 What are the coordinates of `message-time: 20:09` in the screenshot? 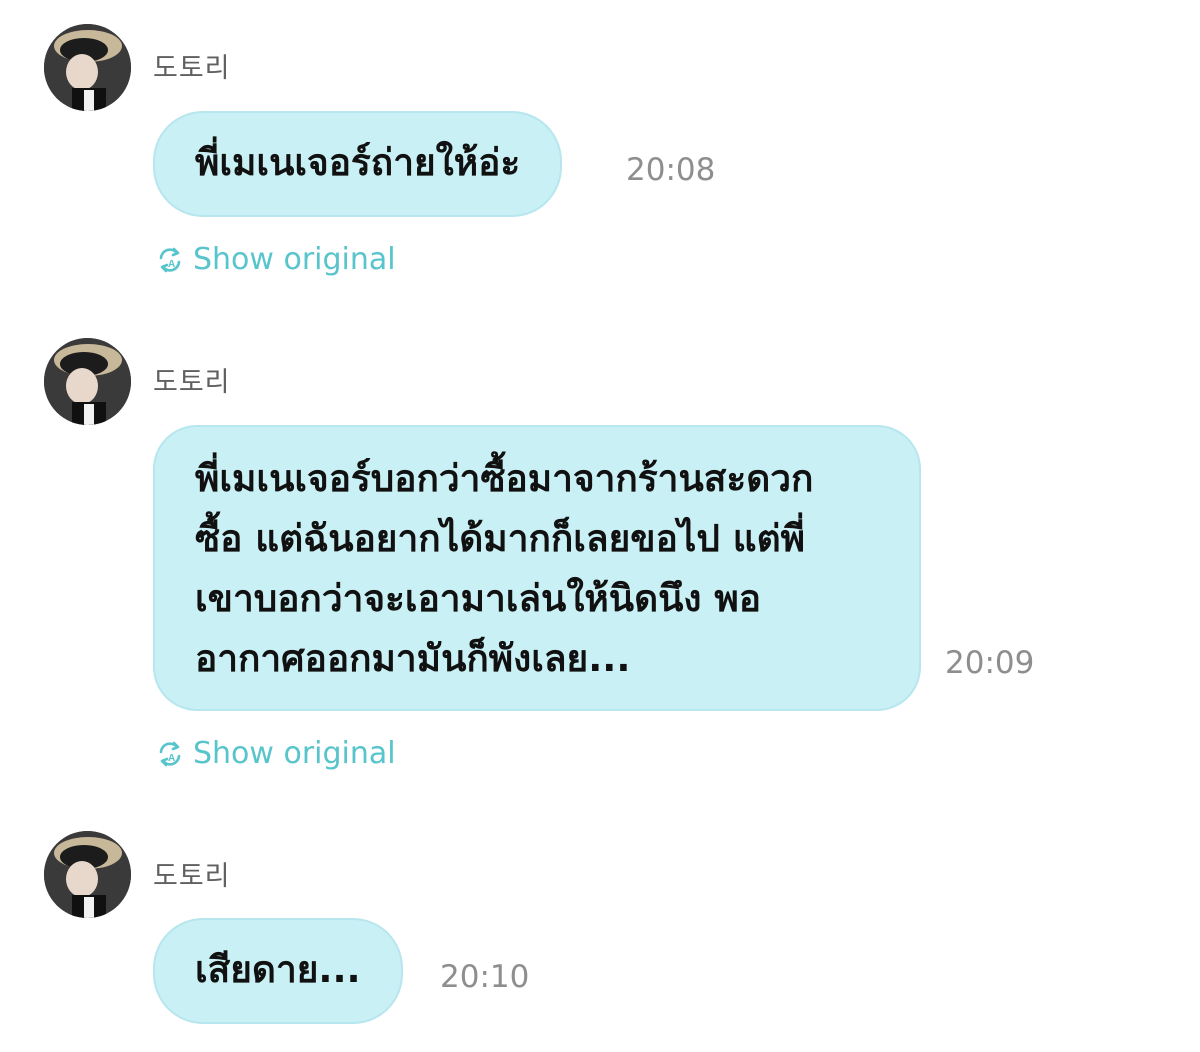 It's located at (990, 663).